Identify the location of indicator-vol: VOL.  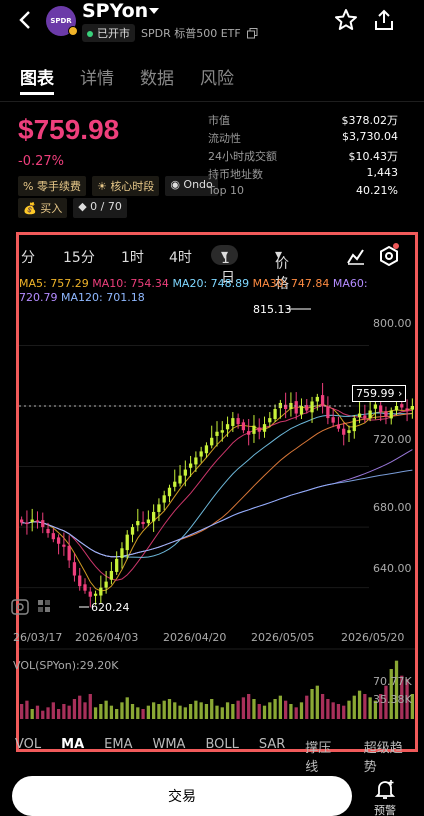
(28, 756).